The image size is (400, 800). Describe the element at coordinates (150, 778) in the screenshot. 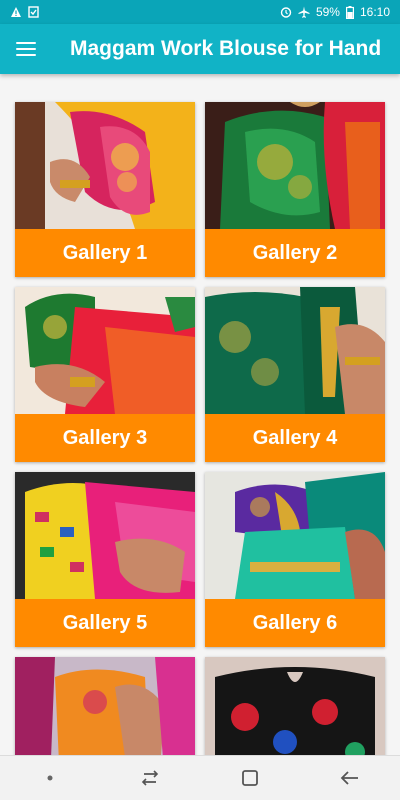

I see `recent-apps-icon` at that location.